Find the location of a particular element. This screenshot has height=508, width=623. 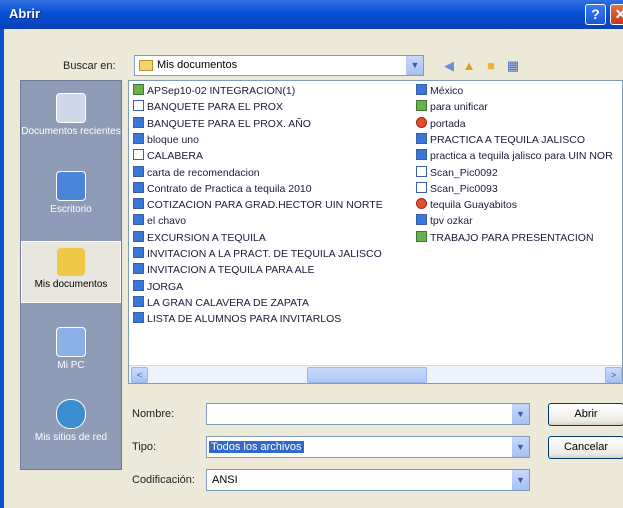

file-name: el chavo is located at coordinates (167, 221).